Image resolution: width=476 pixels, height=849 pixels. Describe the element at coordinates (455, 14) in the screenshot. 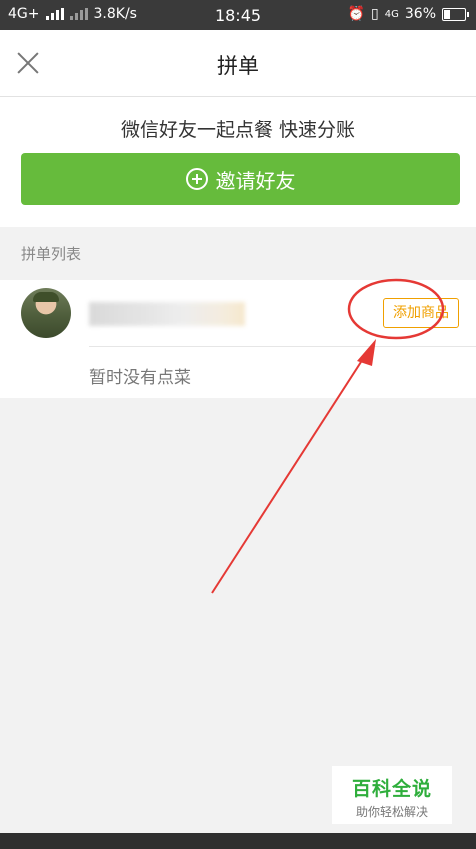

I see `battery-icon` at that location.